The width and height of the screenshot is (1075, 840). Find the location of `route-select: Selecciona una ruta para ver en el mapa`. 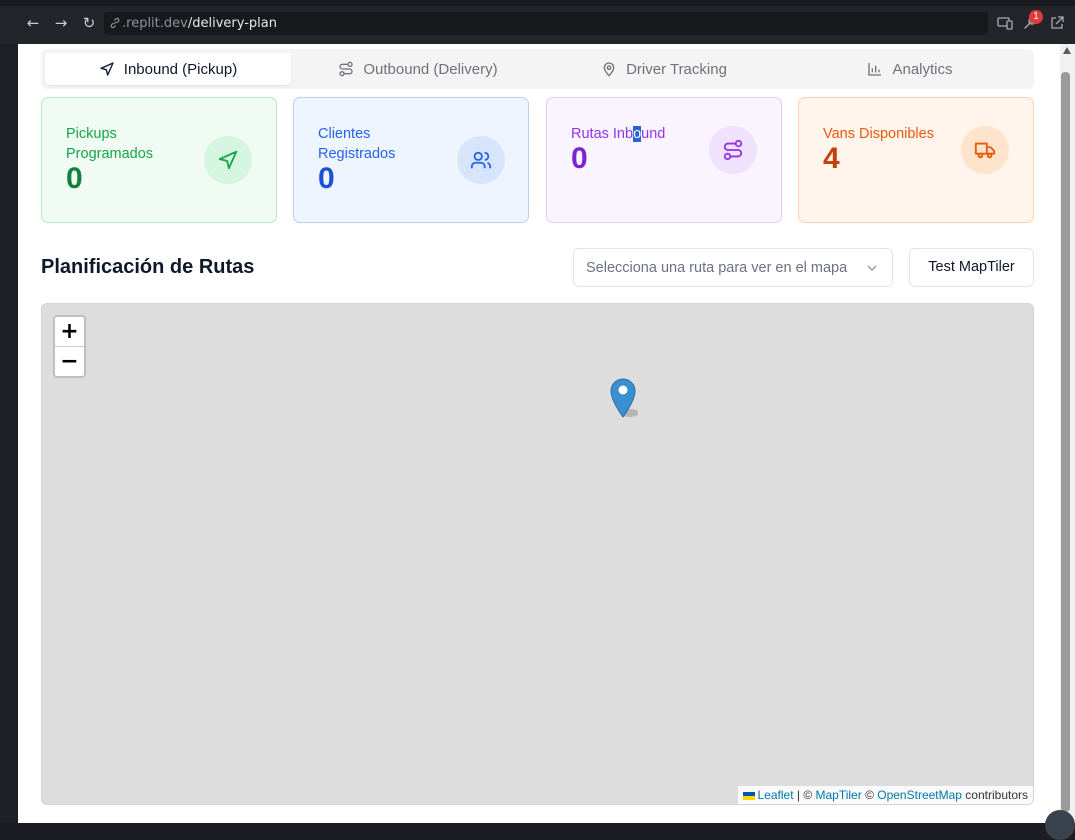

route-select: Selecciona una ruta para ver en el mapa is located at coordinates (733, 267).